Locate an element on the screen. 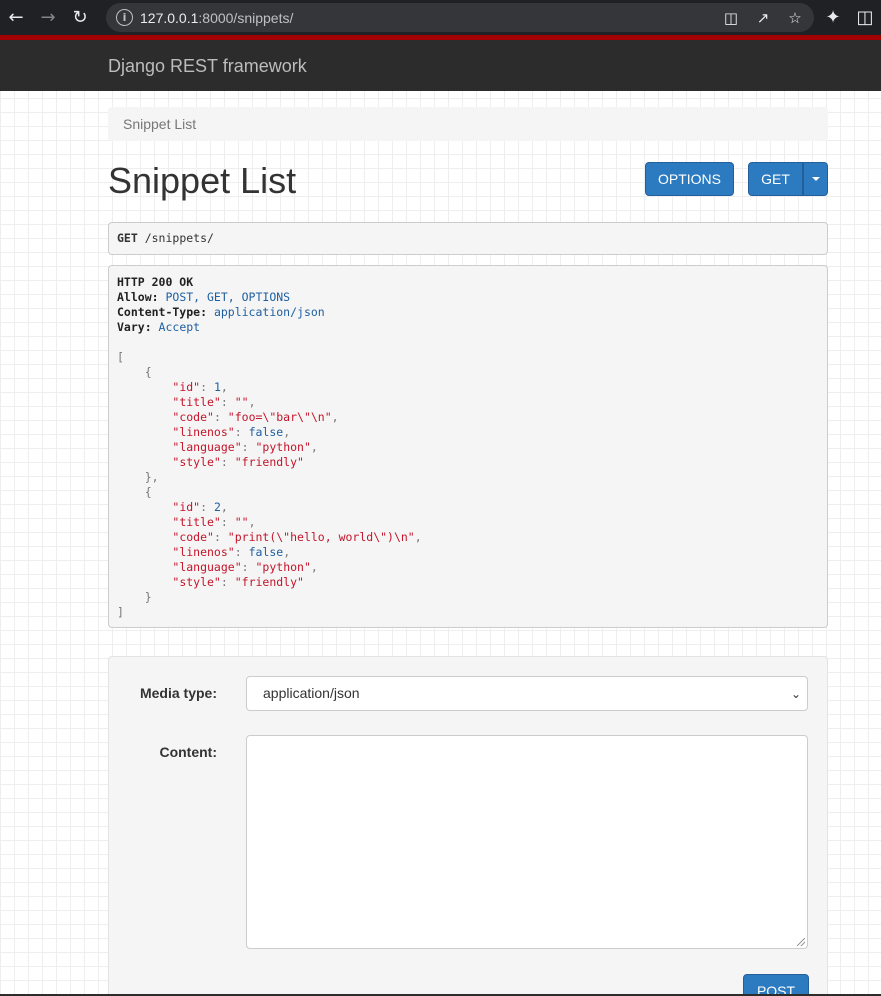 The height and width of the screenshot is (996, 881). header-value: application/json is located at coordinates (266, 312).